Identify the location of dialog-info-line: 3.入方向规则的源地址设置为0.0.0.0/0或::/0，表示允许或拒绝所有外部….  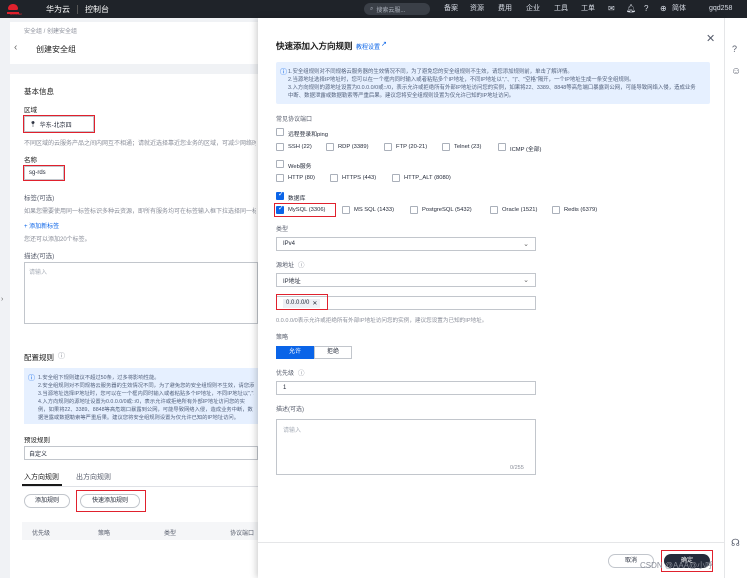
(492, 92).